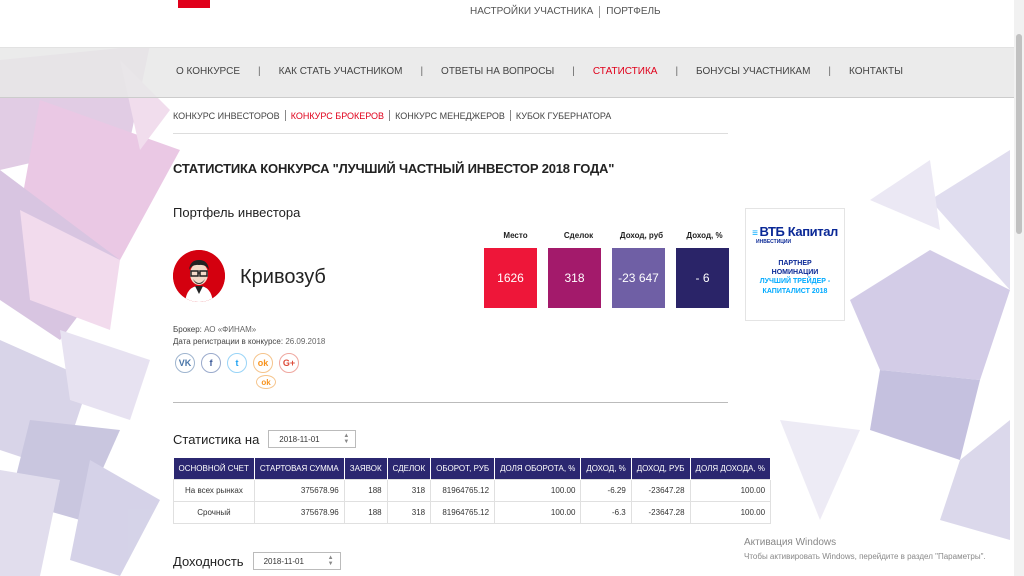  I want to click on deals-label: Сделок, so click(578, 235).